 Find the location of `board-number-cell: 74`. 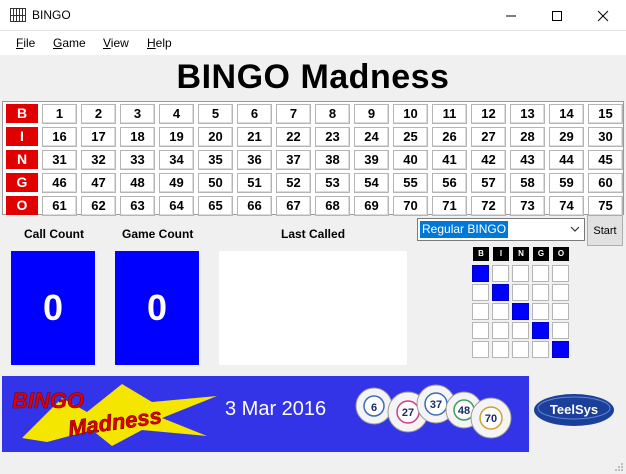

board-number-cell: 74 is located at coordinates (566, 206).